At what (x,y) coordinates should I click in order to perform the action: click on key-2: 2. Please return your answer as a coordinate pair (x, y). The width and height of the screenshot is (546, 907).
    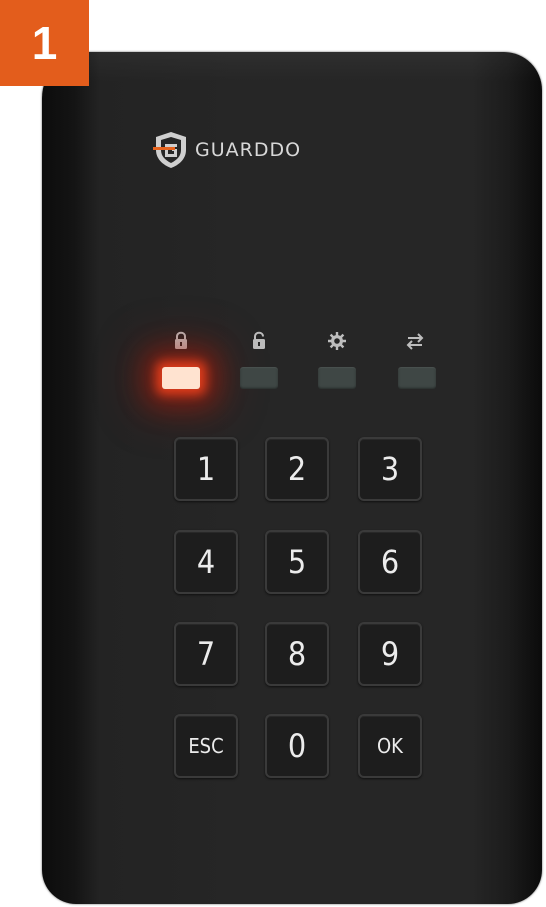
    Looking at the image, I should click on (297, 469).